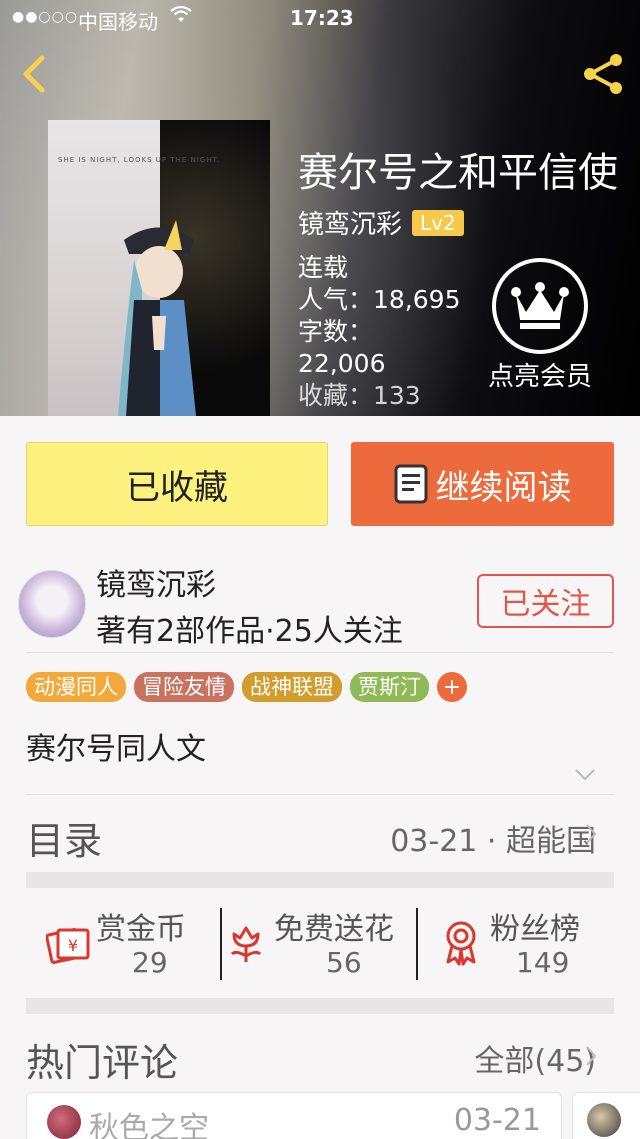 Image resolution: width=640 pixels, height=1139 pixels. I want to click on add-tag-button: +, so click(452, 687).